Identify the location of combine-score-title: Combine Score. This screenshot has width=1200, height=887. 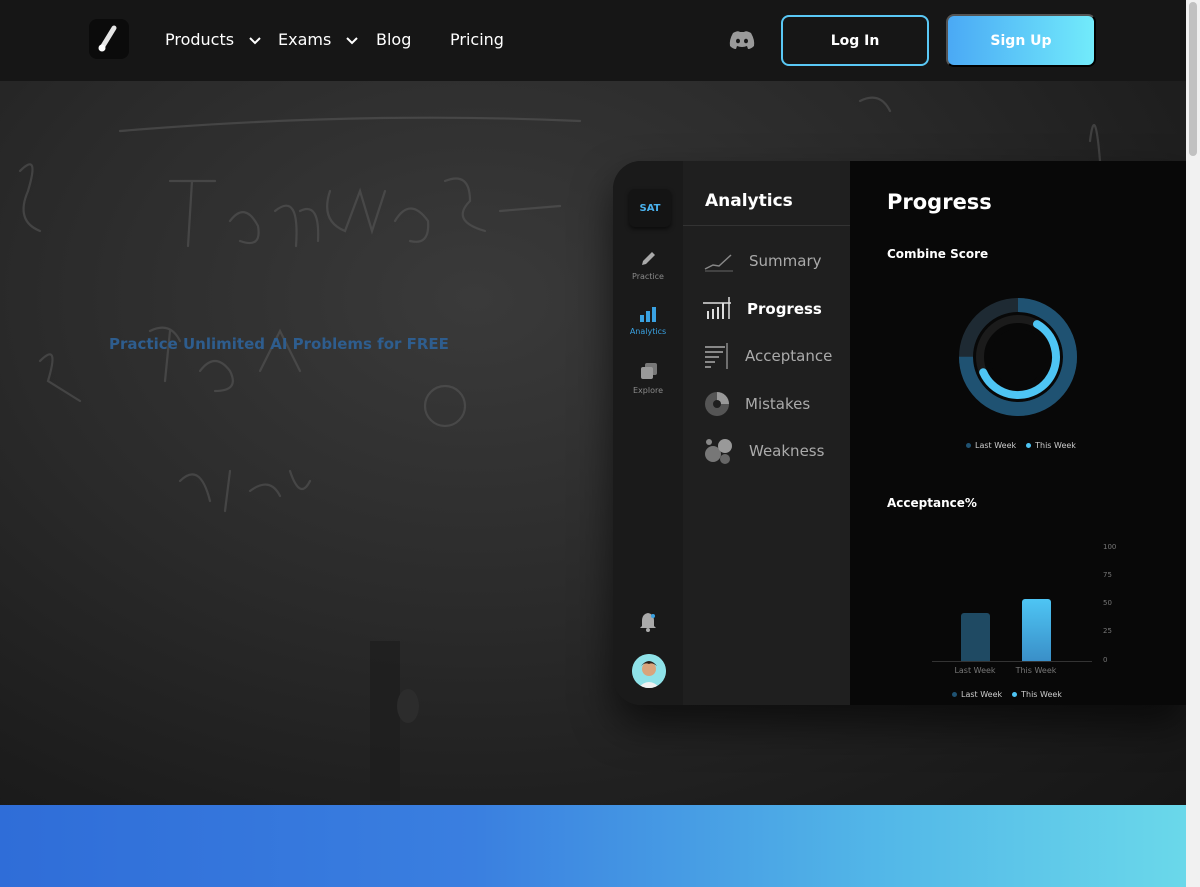
(938, 254).